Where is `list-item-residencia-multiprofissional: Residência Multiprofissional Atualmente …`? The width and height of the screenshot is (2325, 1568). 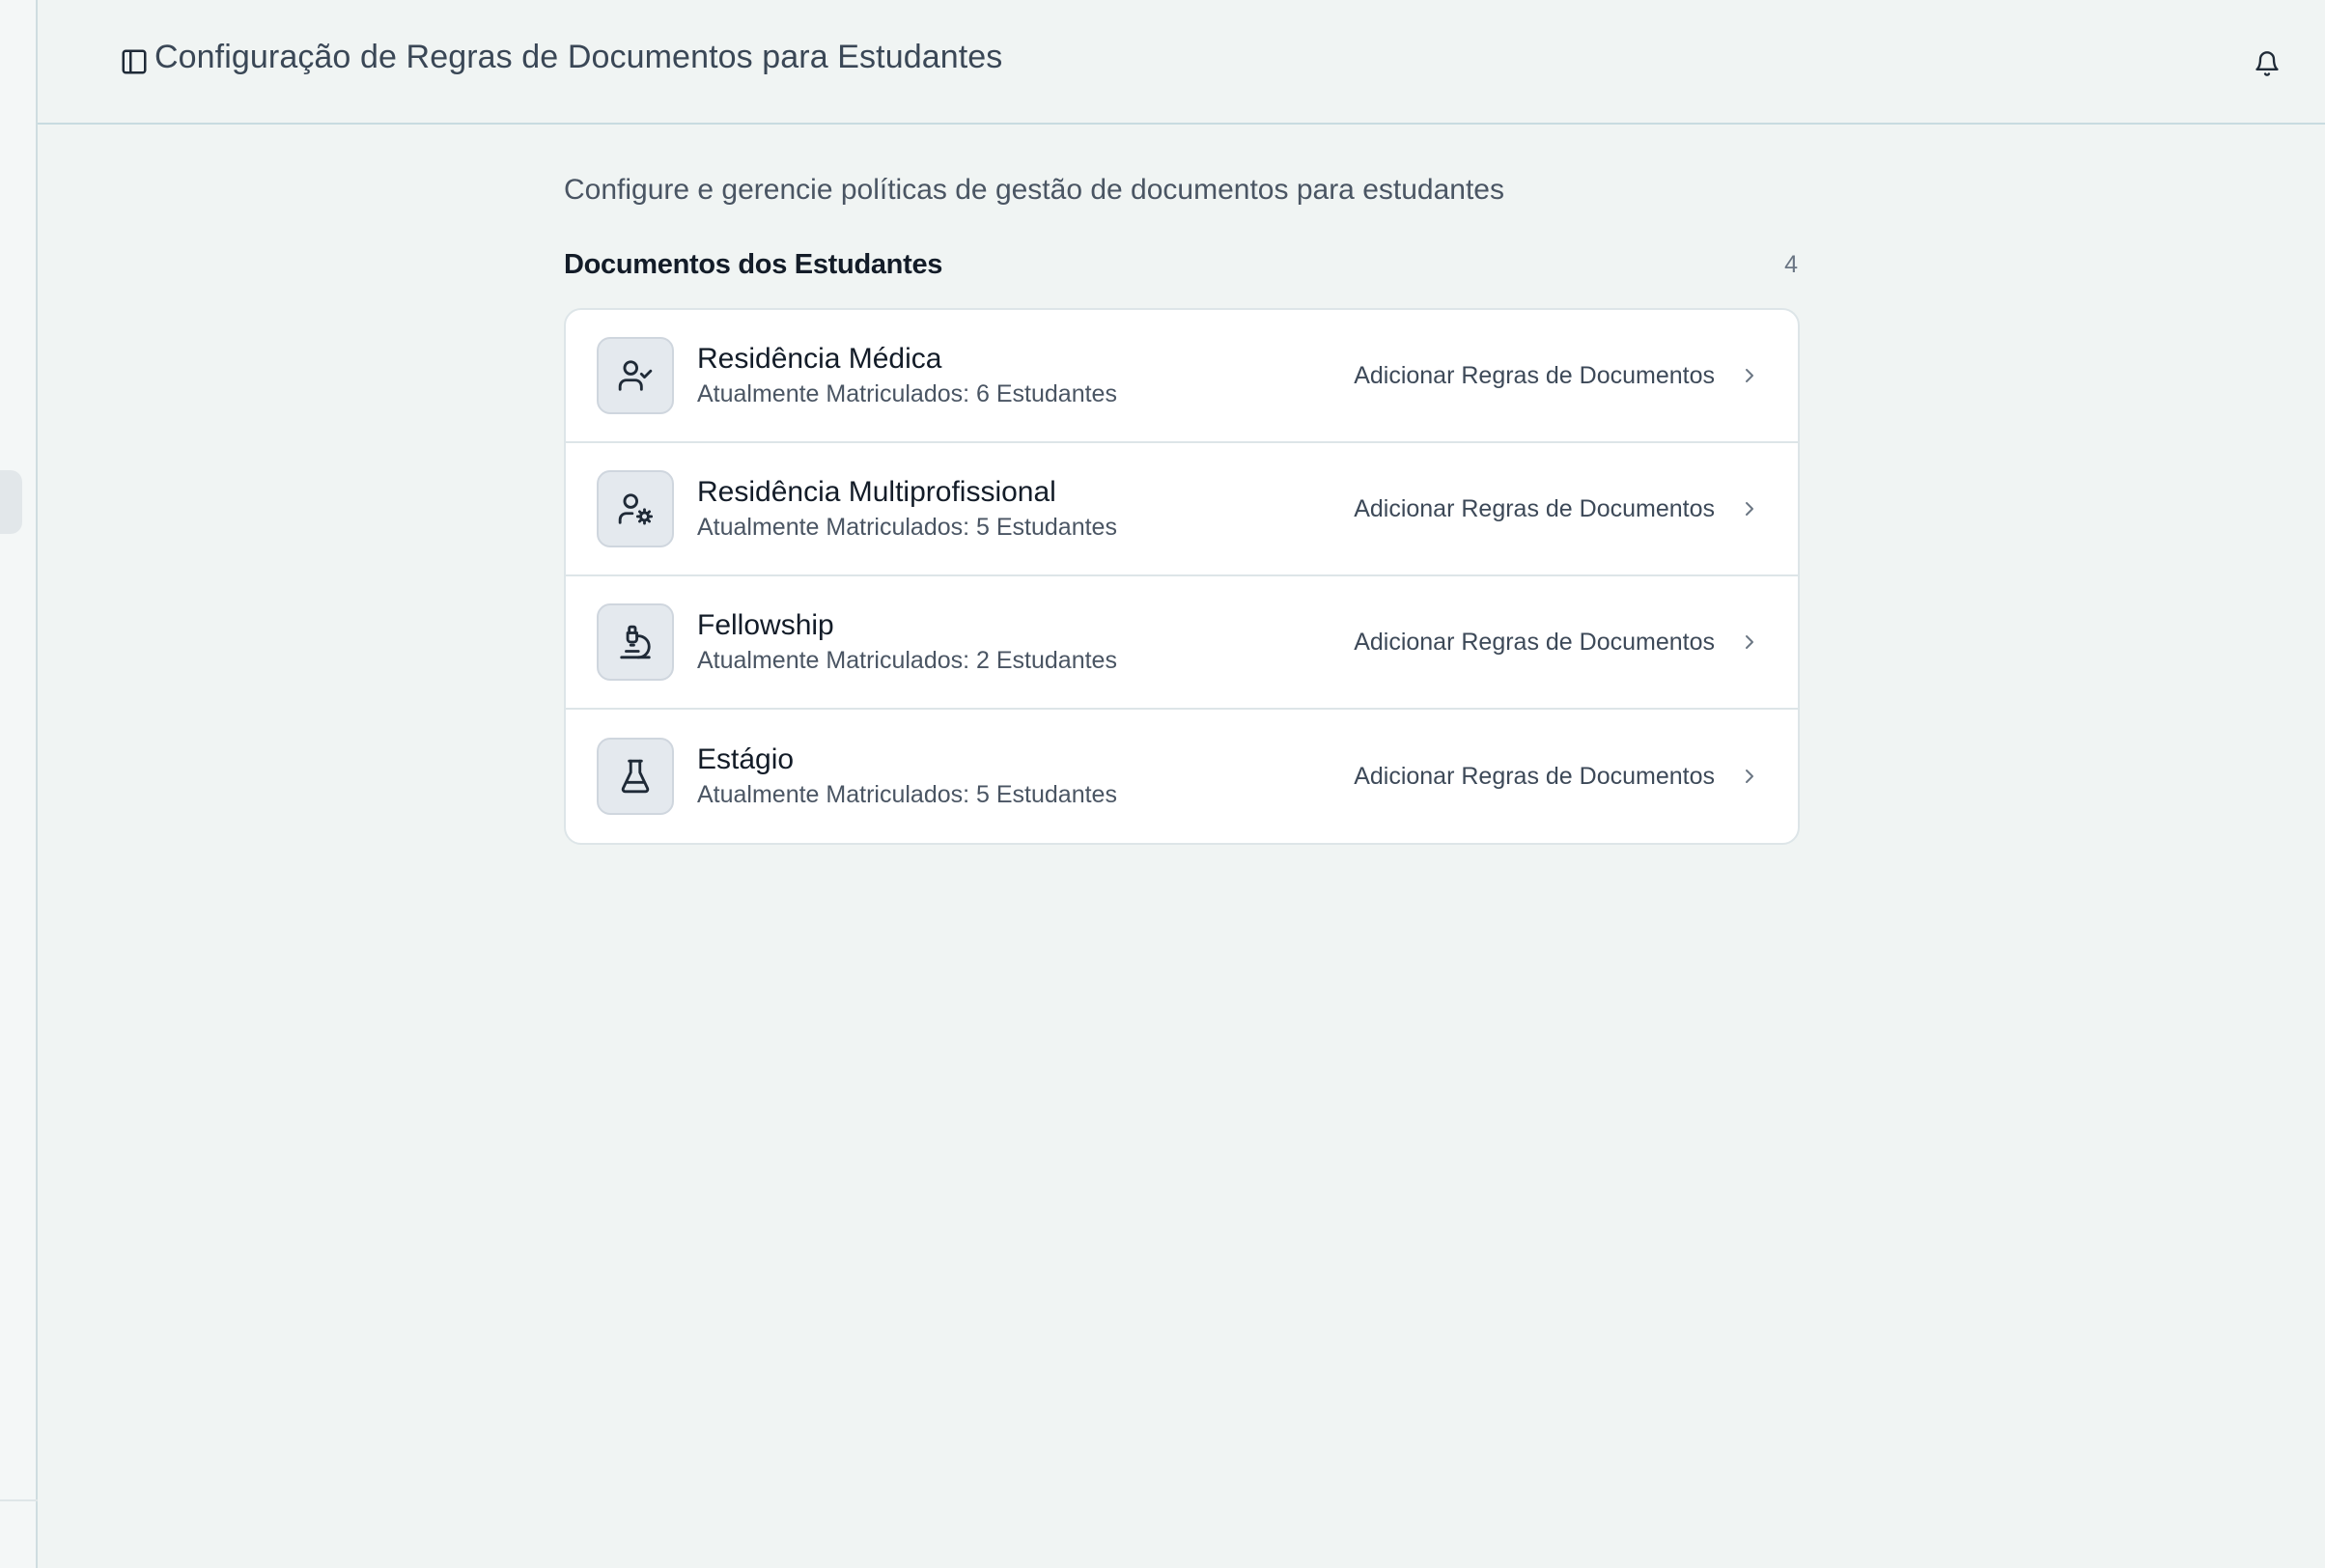 list-item-residencia-multiprofissional: Residência Multiprofissional Atualmente … is located at coordinates (1182, 510).